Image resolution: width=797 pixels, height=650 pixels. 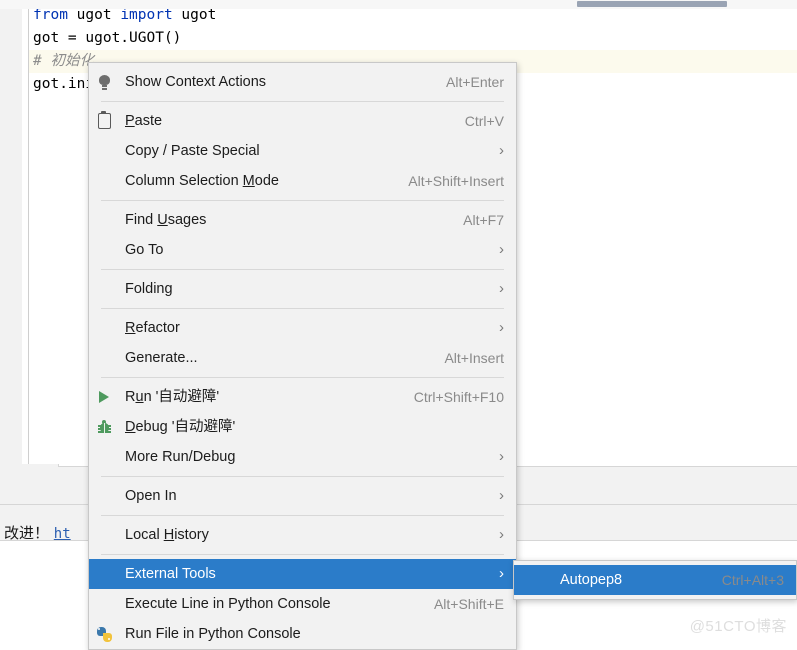 I want to click on menu-item-shortcut: Ctrl+Shift+F10, so click(x=458, y=397).